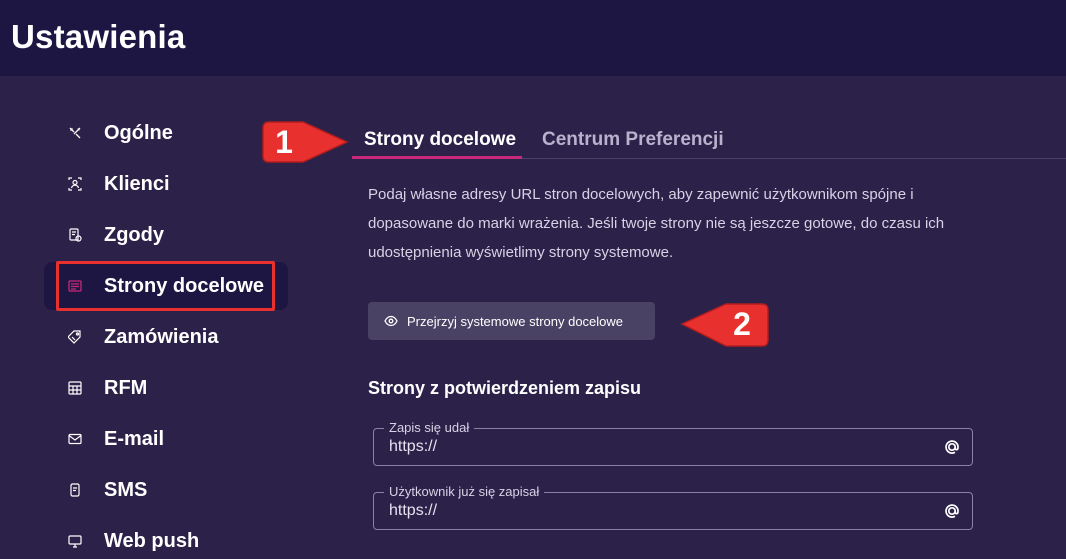 Image resolution: width=1066 pixels, height=559 pixels. Describe the element at coordinates (184, 285) in the screenshot. I see `sidebar-item-label: Strony docelowe` at that location.